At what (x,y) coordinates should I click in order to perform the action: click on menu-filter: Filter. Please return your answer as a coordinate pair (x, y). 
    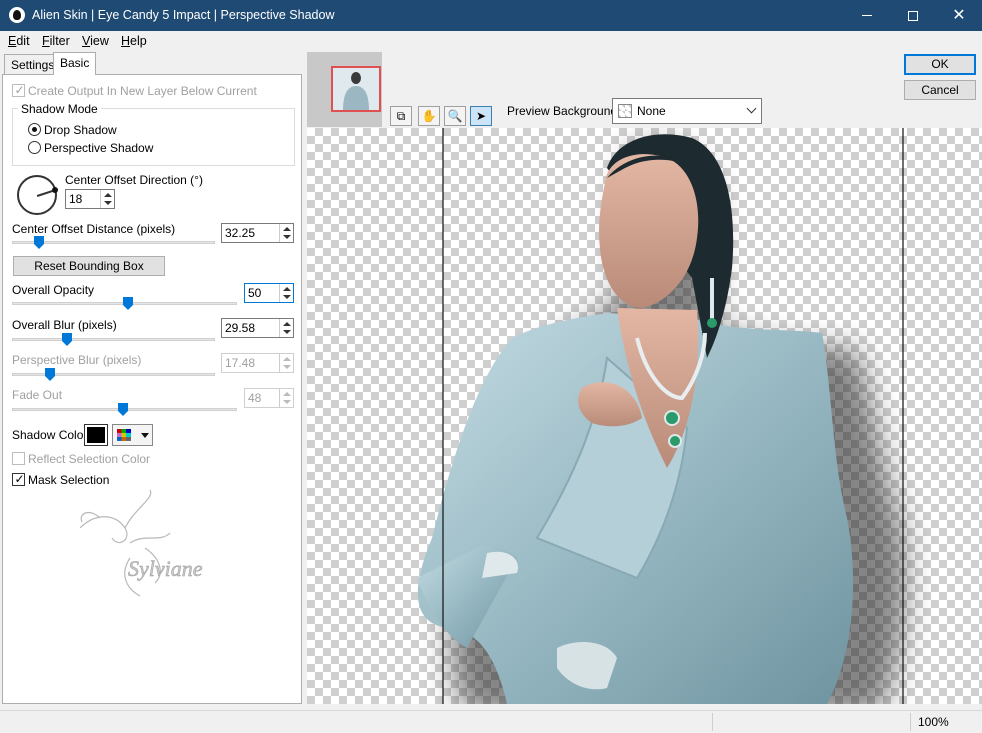
    Looking at the image, I should click on (56, 41).